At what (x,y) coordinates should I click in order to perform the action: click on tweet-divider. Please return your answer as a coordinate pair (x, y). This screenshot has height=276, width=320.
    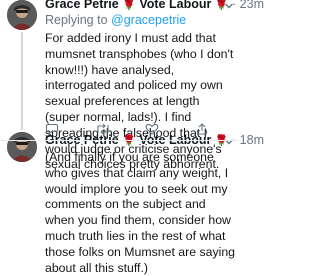
    Looking at the image, I should click on (120, 140).